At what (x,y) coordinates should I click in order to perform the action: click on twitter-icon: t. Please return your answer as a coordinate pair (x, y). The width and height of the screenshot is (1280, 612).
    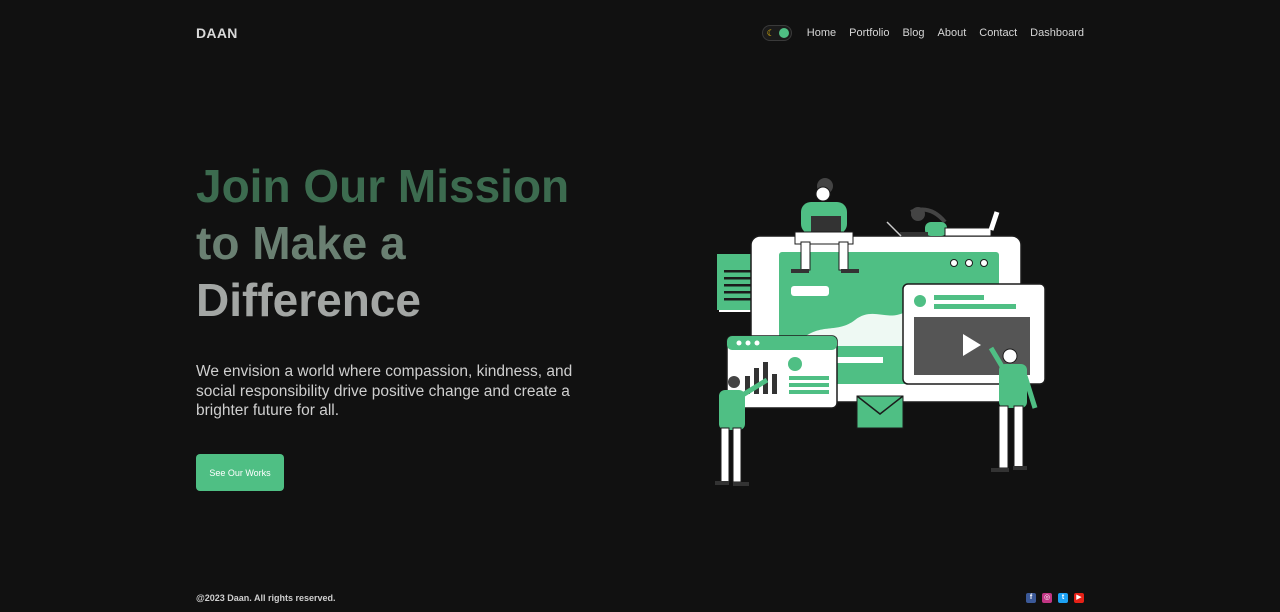
    Looking at the image, I should click on (1063, 598).